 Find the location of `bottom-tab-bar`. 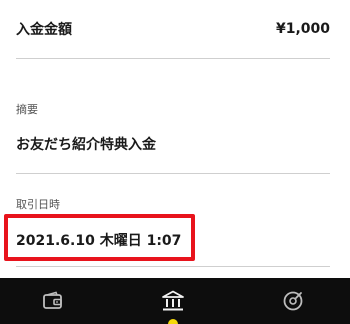

bottom-tab-bar is located at coordinates (175, 301).